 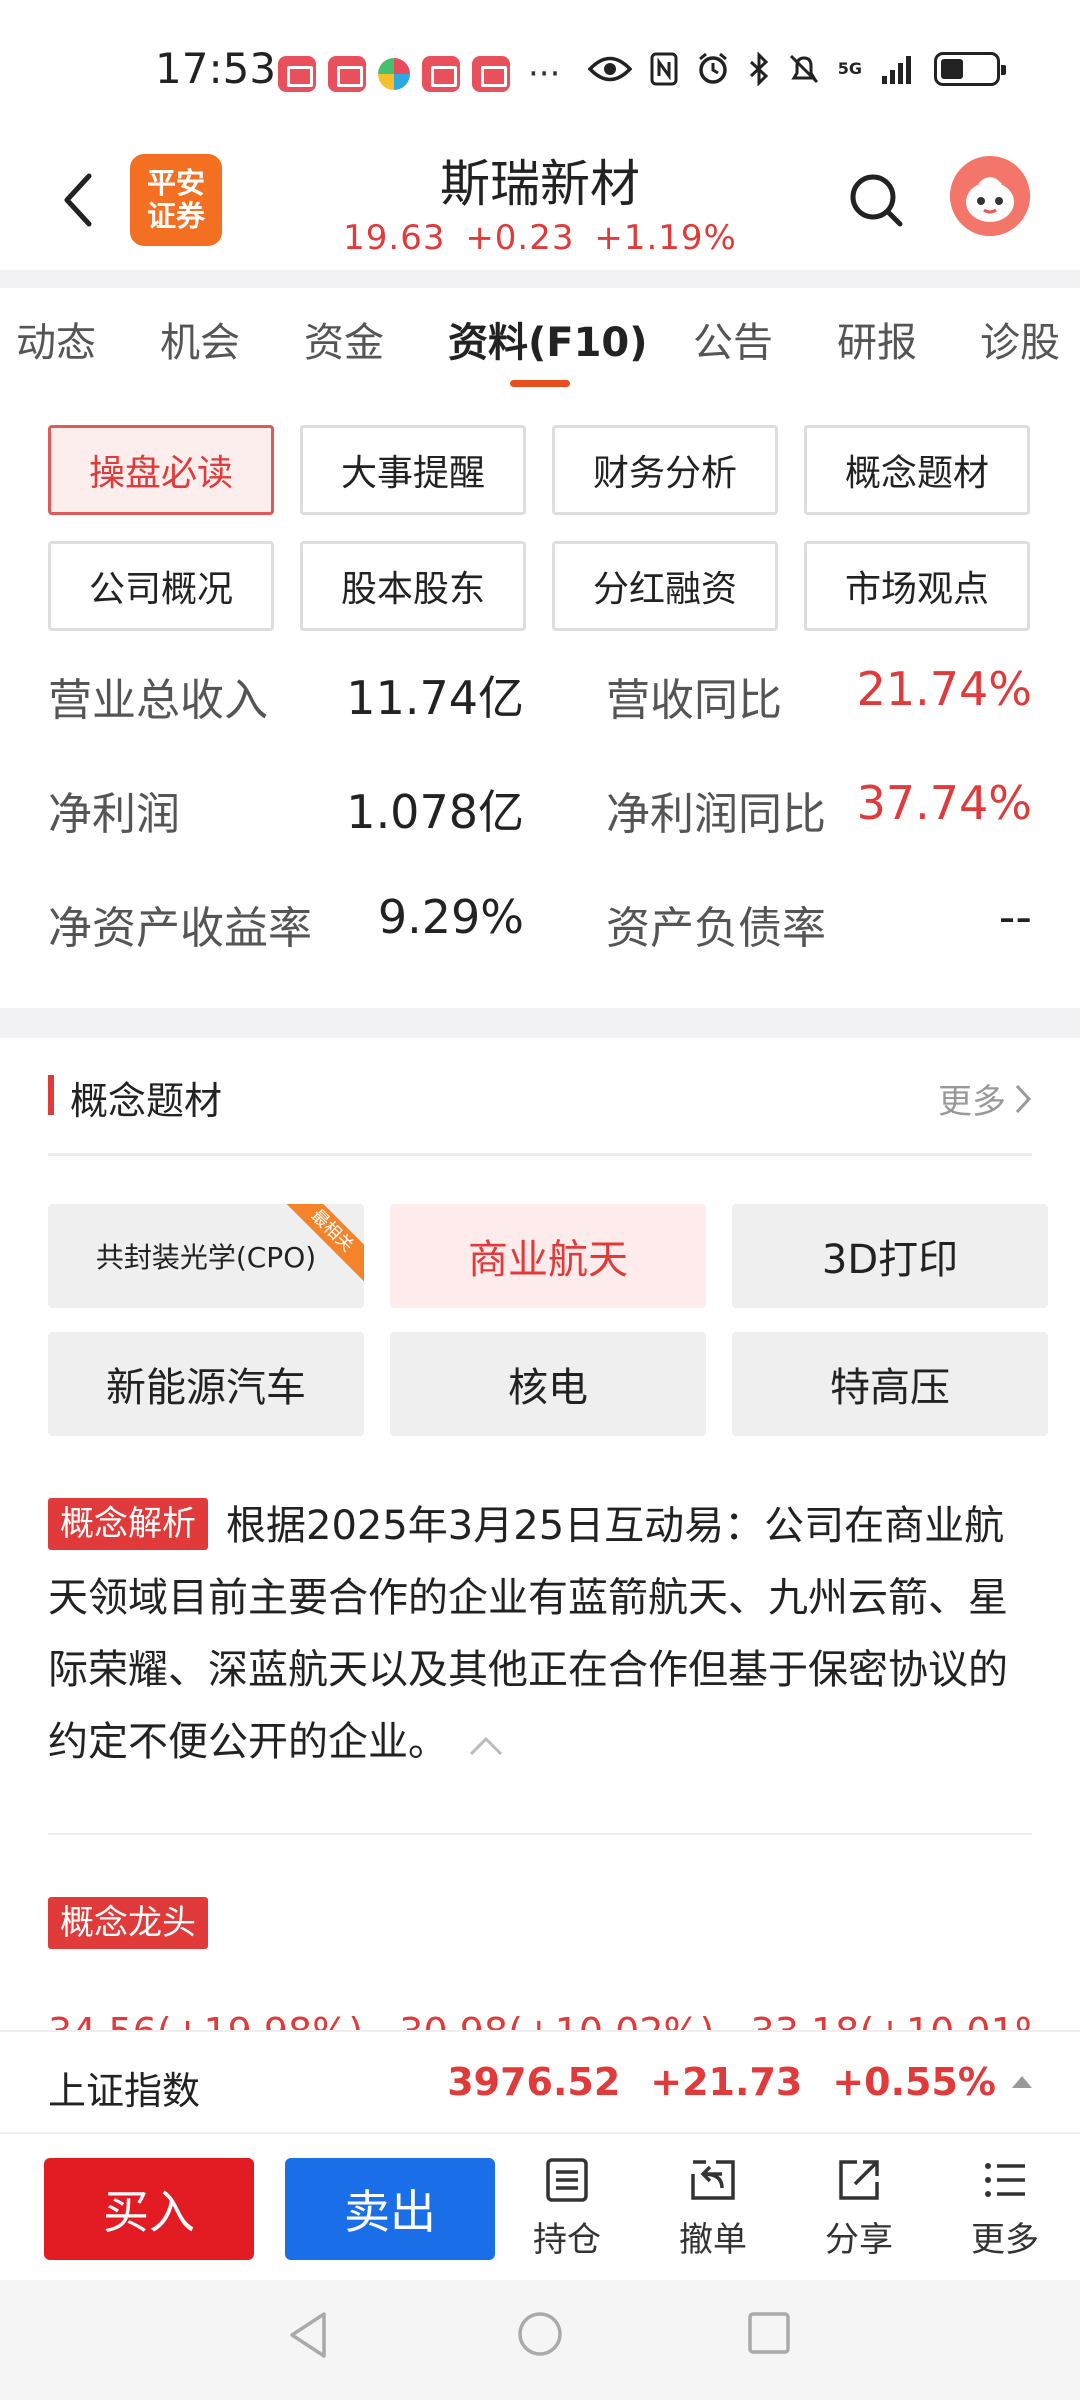 I want to click on alarm-icon, so click(x=712, y=68).